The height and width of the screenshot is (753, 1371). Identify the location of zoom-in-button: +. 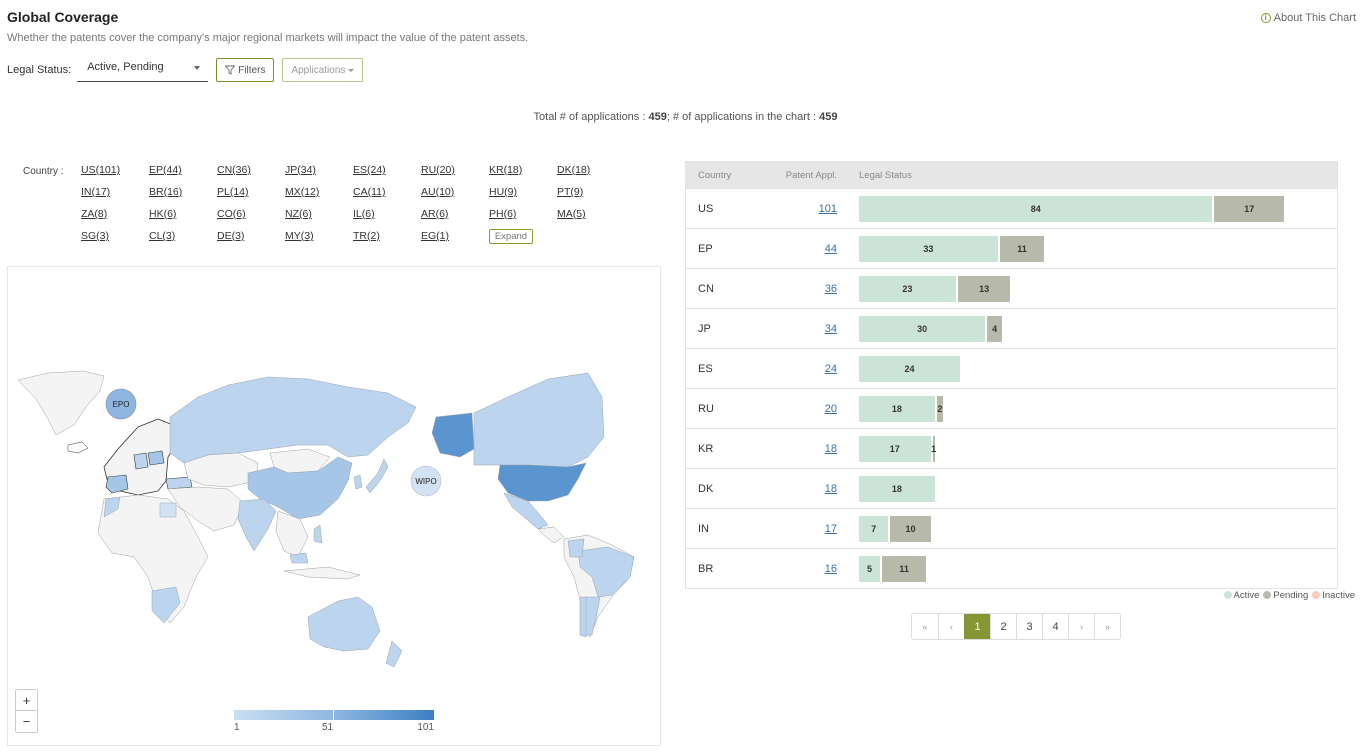
(26, 700).